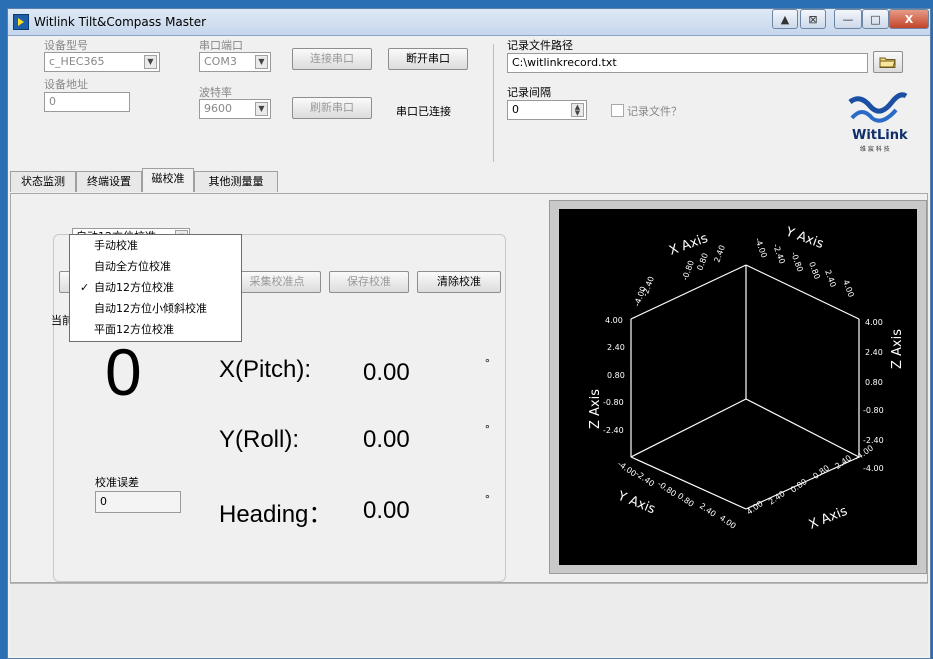  I want to click on window-title: Witlink Tilt&Compass Master, so click(120, 22).